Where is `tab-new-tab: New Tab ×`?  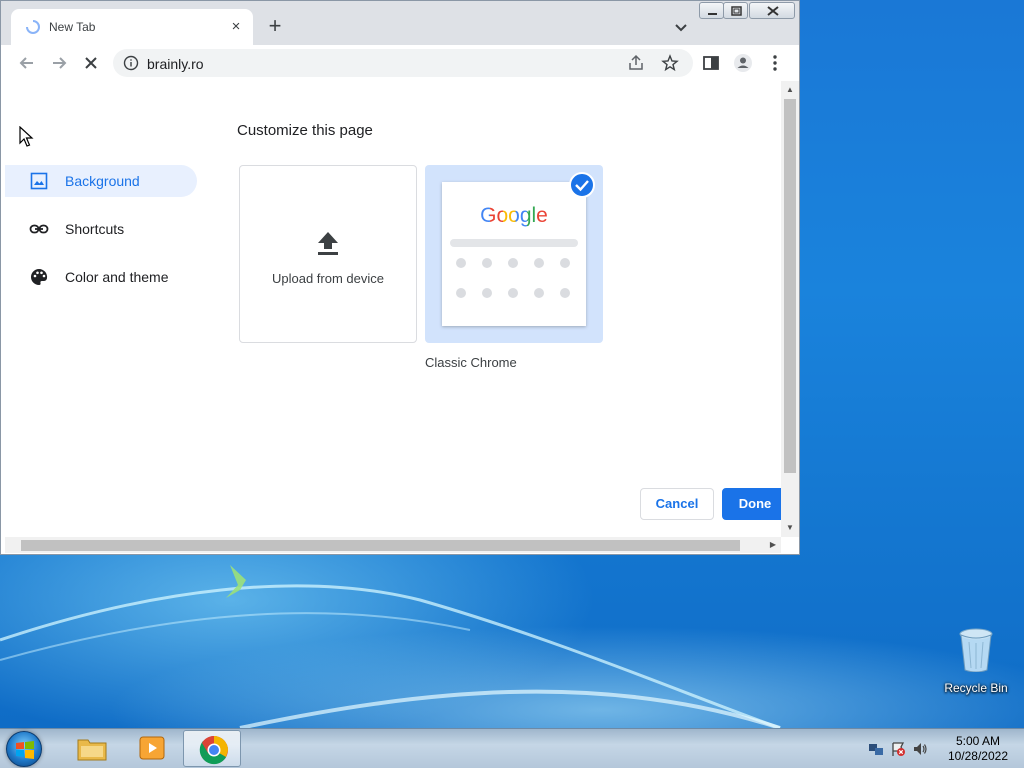
tab-new-tab: New Tab × is located at coordinates (132, 27).